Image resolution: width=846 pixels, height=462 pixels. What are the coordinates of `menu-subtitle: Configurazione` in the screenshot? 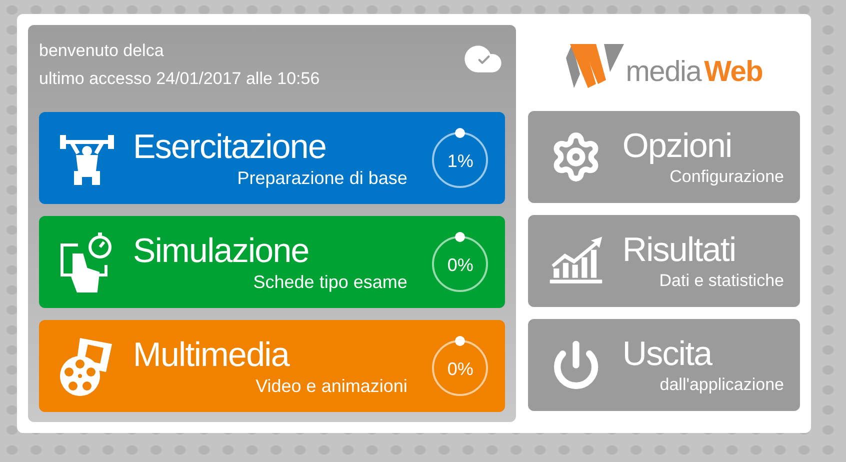 It's located at (727, 177).